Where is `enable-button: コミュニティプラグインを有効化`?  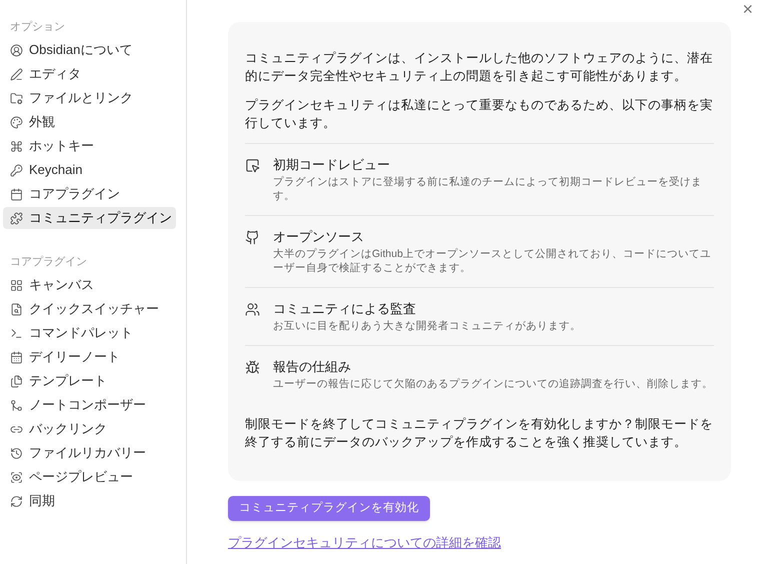
enable-button: コミュニティプラグインを有効化 is located at coordinates (329, 508).